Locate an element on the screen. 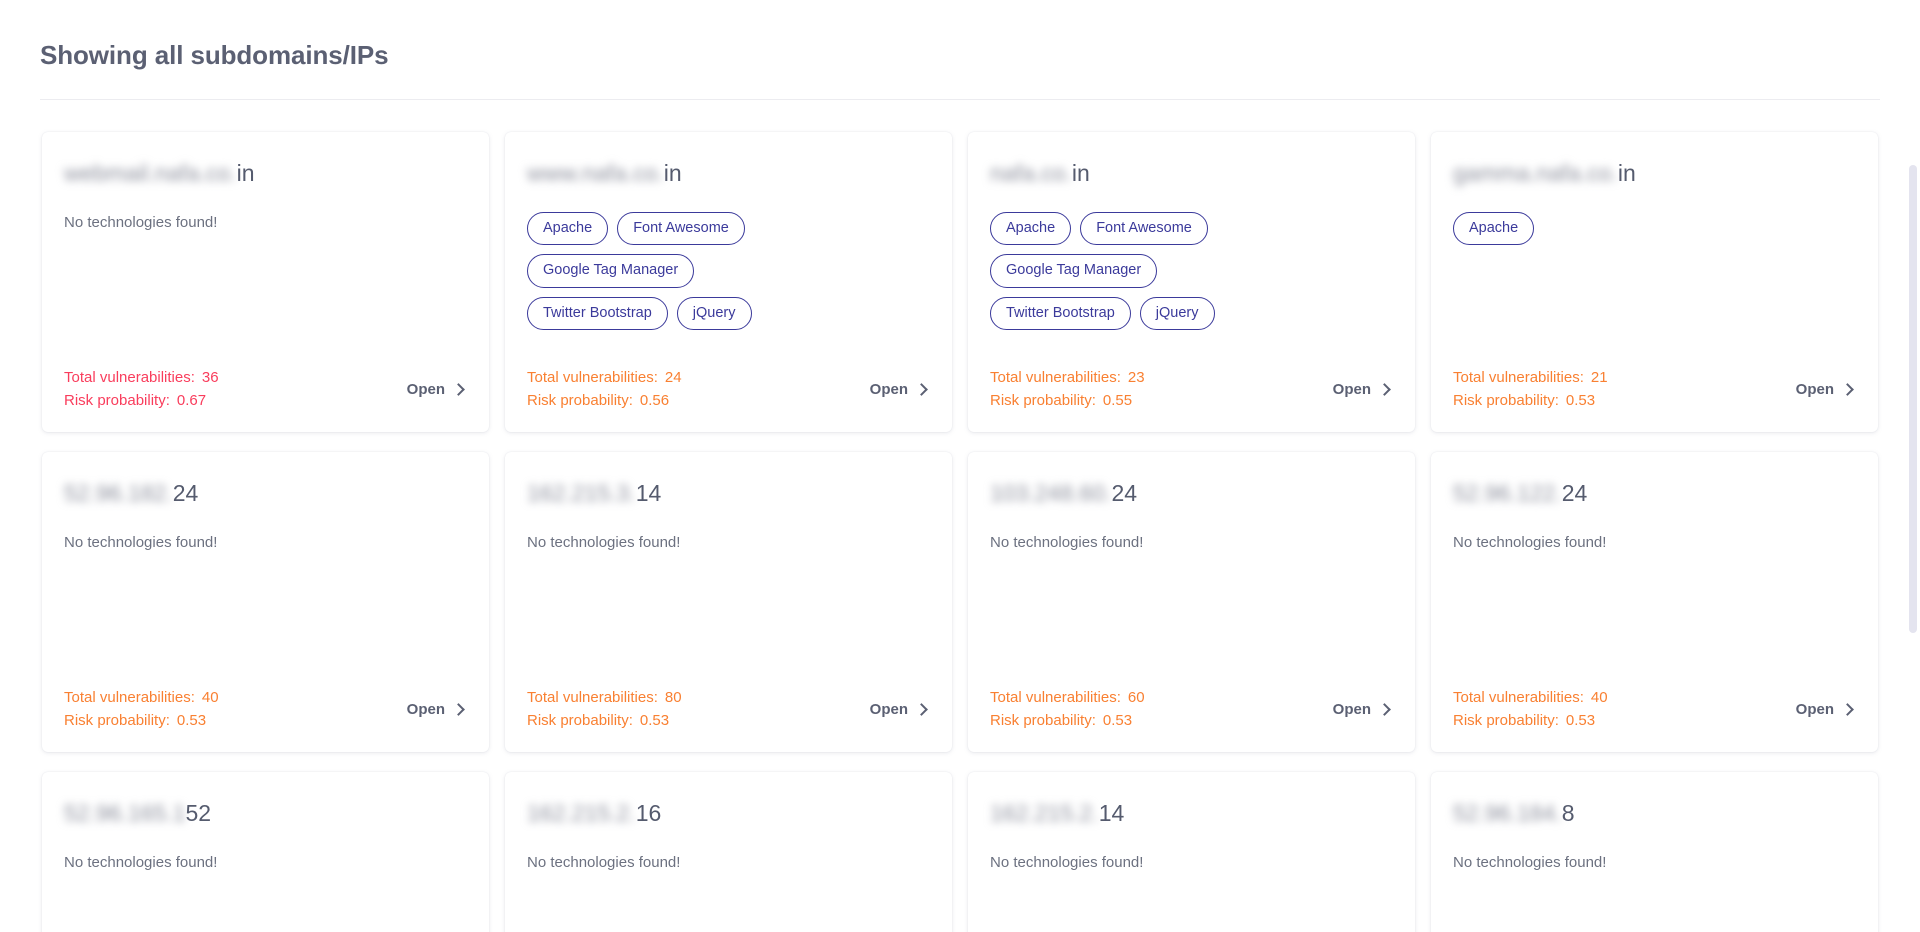  risk-probability-line: Risk probability: 0.67 is located at coordinates (141, 401).